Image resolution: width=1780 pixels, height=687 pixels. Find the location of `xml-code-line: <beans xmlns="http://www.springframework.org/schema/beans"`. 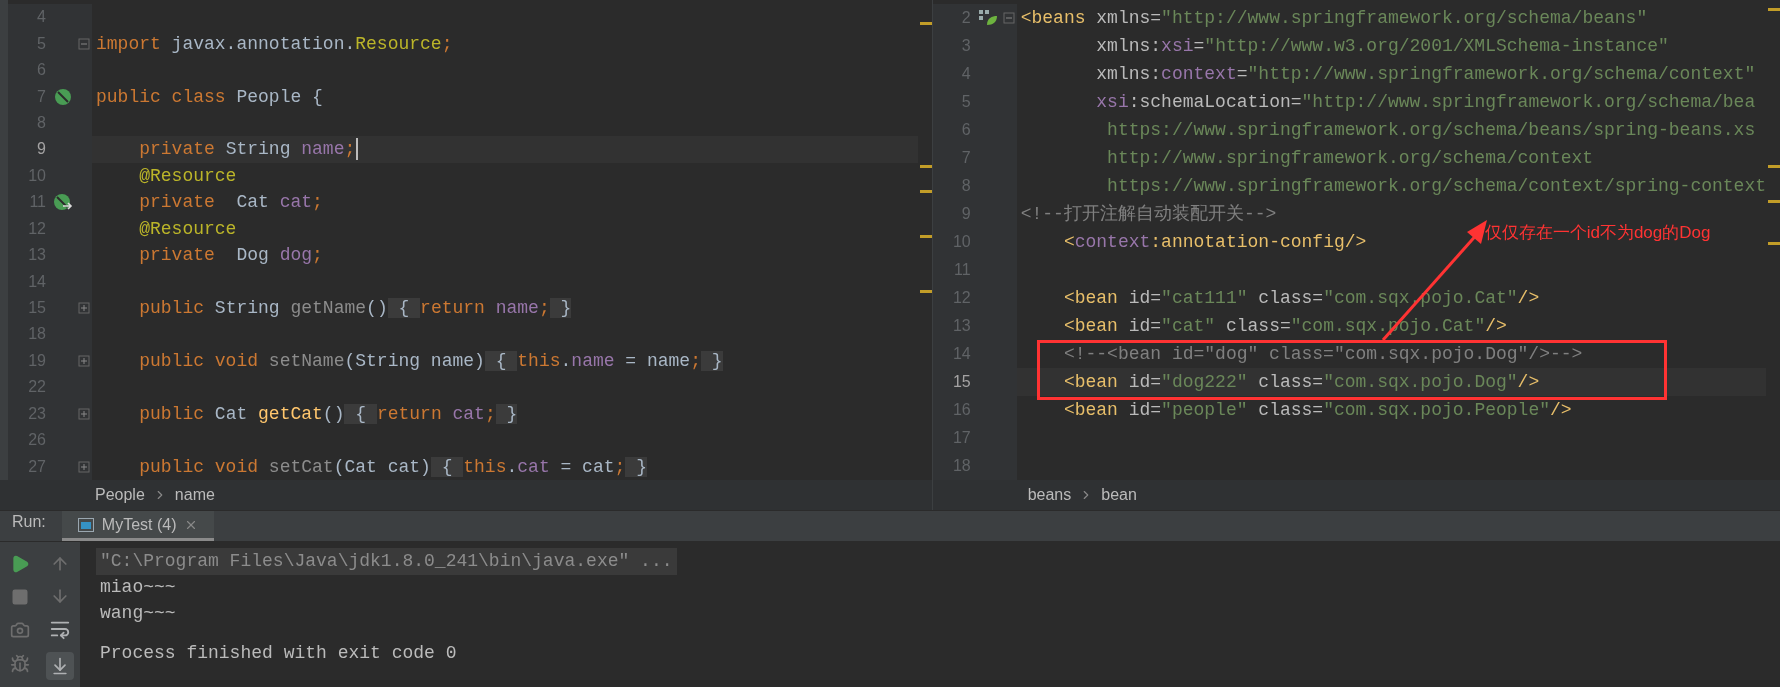

xml-code-line: <beans xmlns="http://www.springframework.org/schema/beans" is located at coordinates (1333, 18).